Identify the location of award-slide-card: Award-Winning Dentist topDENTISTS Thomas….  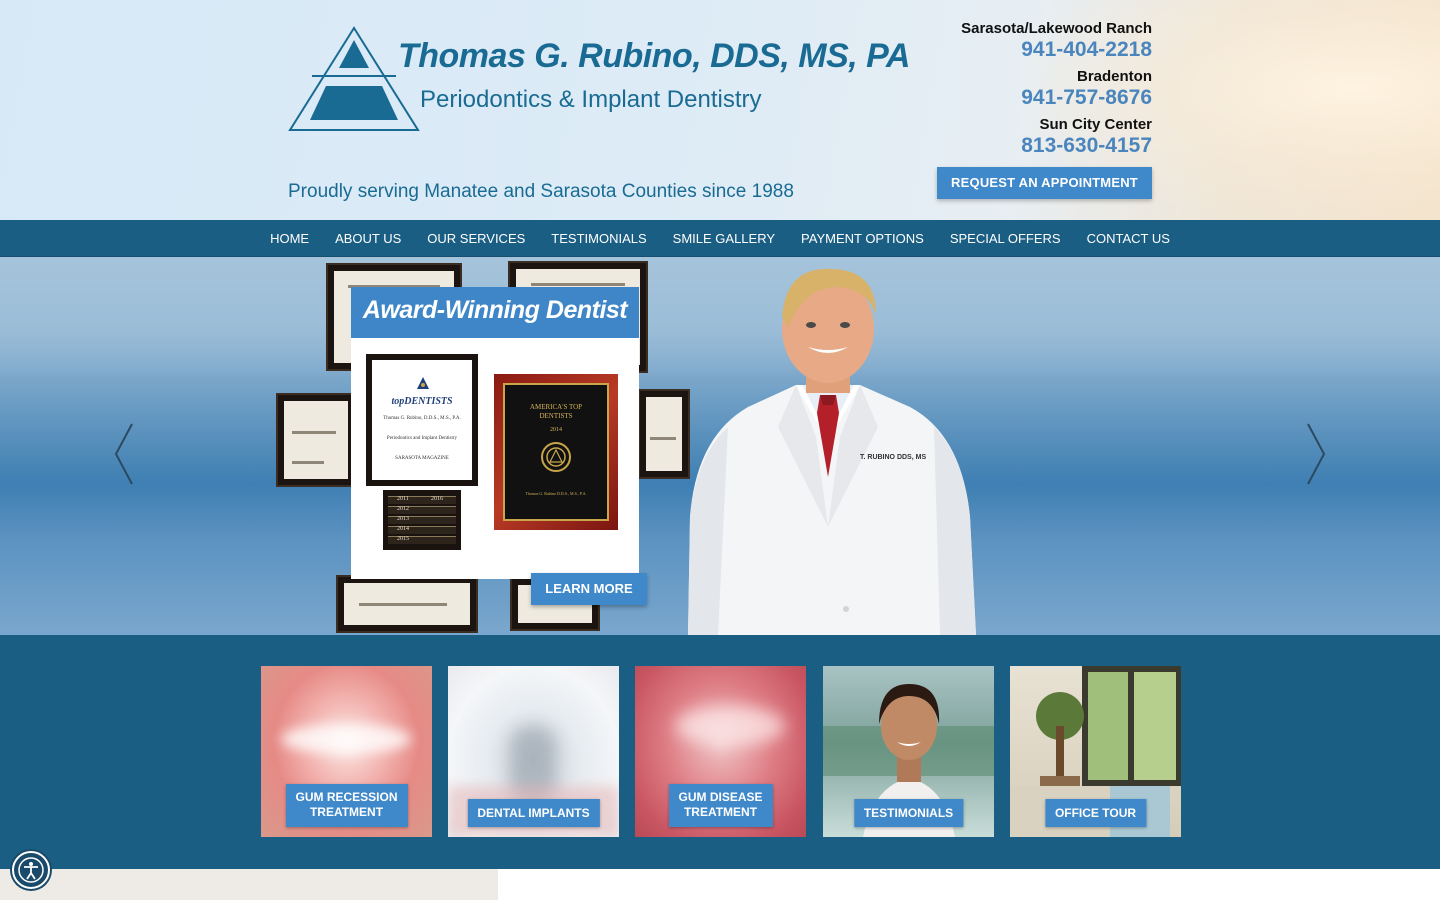
(495, 433).